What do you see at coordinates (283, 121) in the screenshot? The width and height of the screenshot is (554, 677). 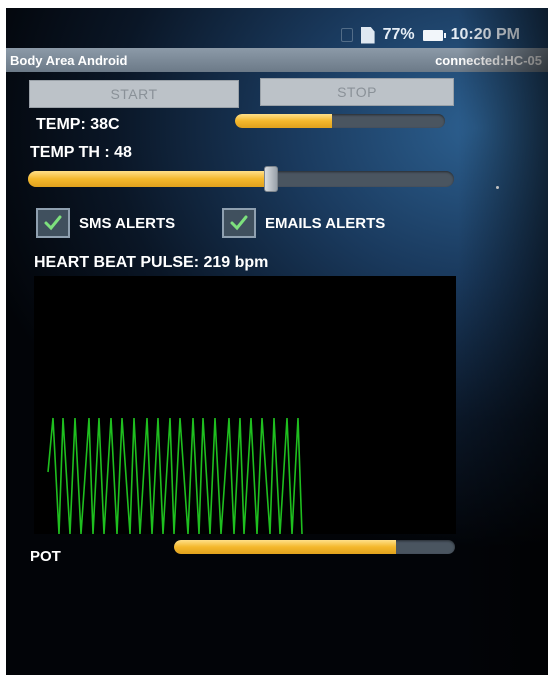 I see `temperature-bar-fill` at bounding box center [283, 121].